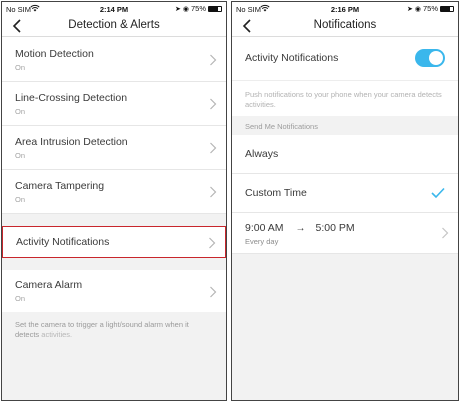 The width and height of the screenshot is (461, 403). I want to click on repeat-label: Every day, so click(262, 241).